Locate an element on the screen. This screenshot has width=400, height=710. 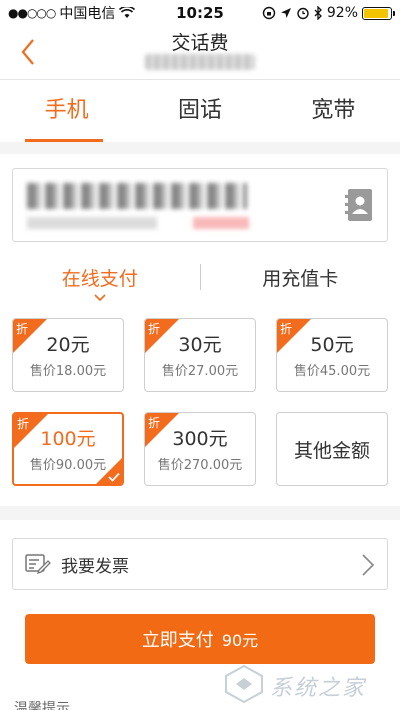
amount-face-value: 20元 is located at coordinates (68, 344).